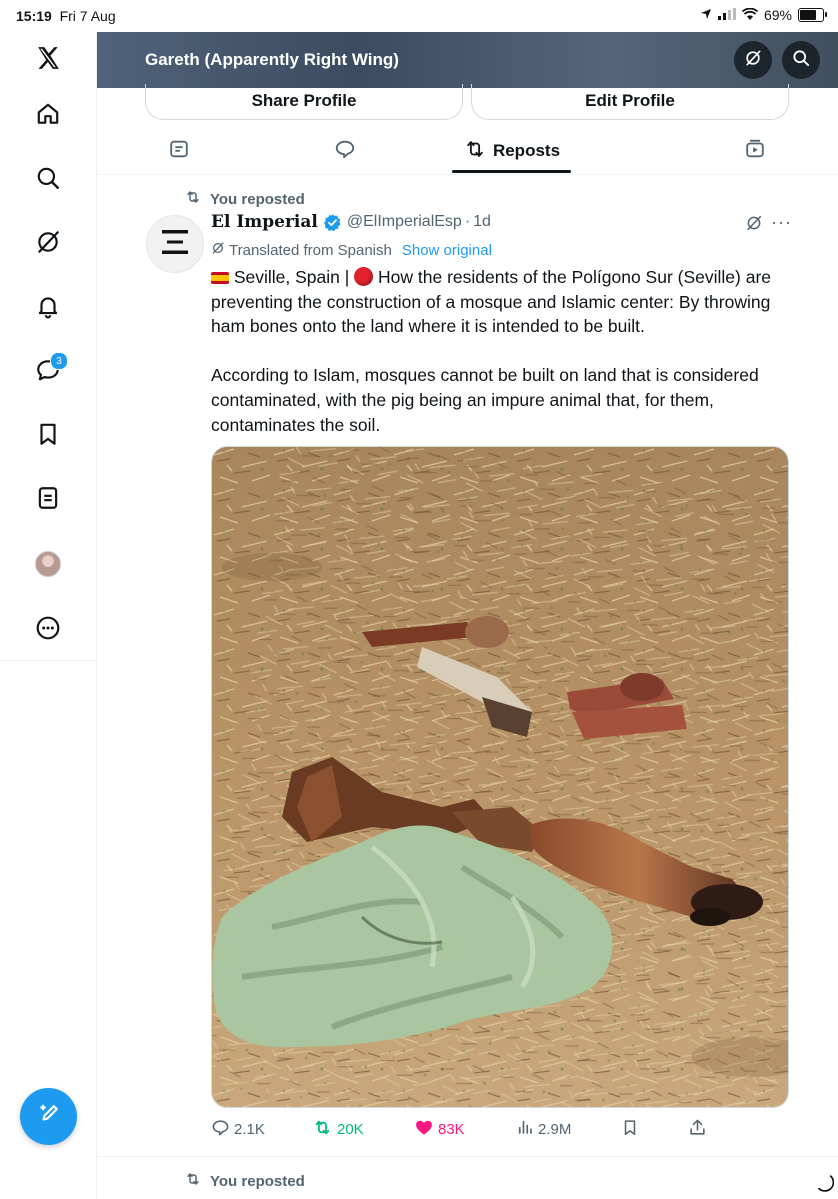  What do you see at coordinates (404, 221) in the screenshot?
I see `author-handle: @ElImperialEsp` at bounding box center [404, 221].